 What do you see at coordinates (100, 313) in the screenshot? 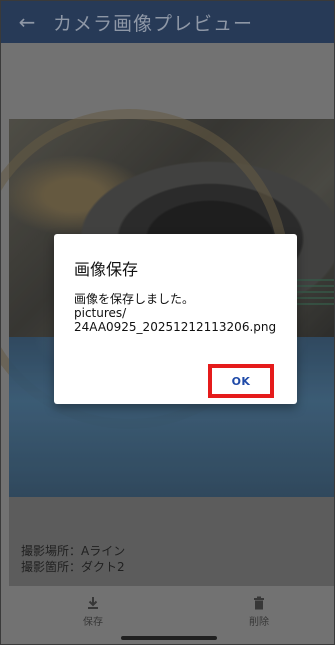
I see `dialog-path-folder: pictures/` at bounding box center [100, 313].